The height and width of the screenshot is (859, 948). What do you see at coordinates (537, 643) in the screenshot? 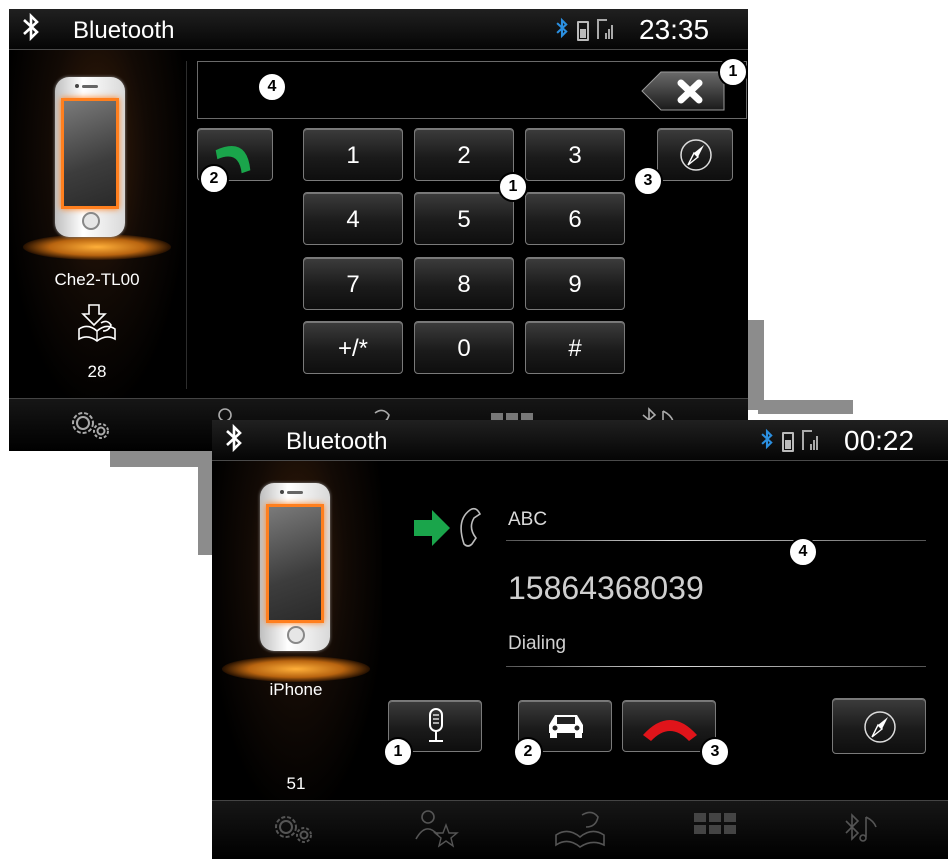
I see `call-status: Dialing` at bounding box center [537, 643].